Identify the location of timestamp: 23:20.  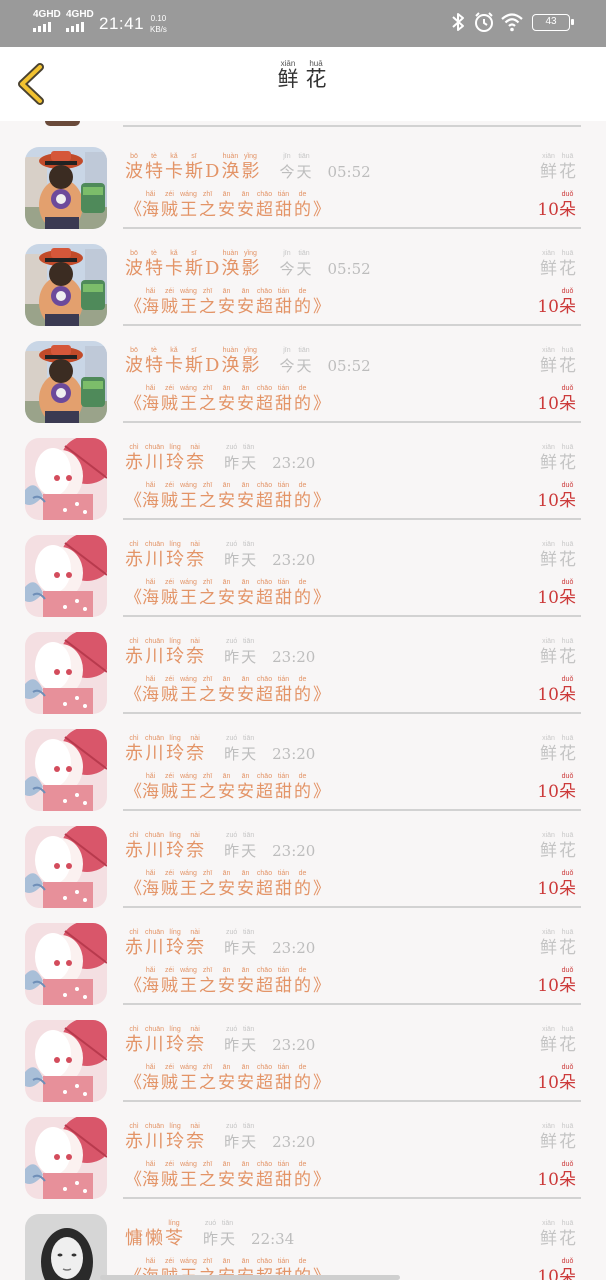
(294, 754).